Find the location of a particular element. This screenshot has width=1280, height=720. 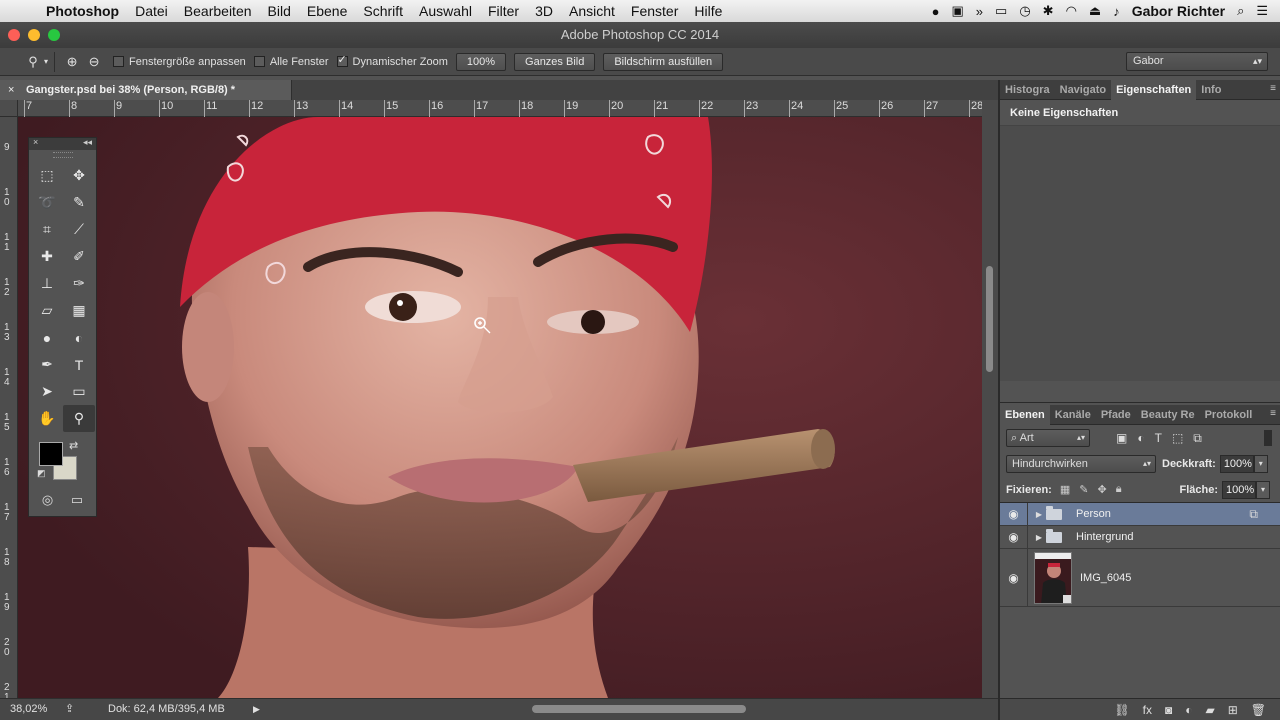

zoom-level: 38,02% is located at coordinates (28, 709).